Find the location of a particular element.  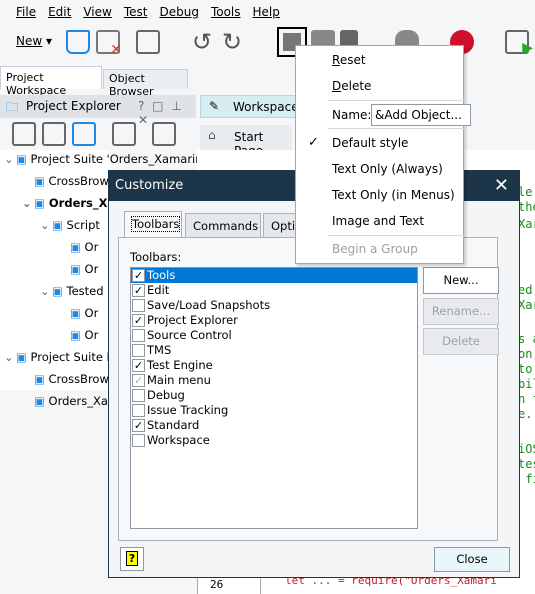

menu-debug: Debug is located at coordinates (178, 12).